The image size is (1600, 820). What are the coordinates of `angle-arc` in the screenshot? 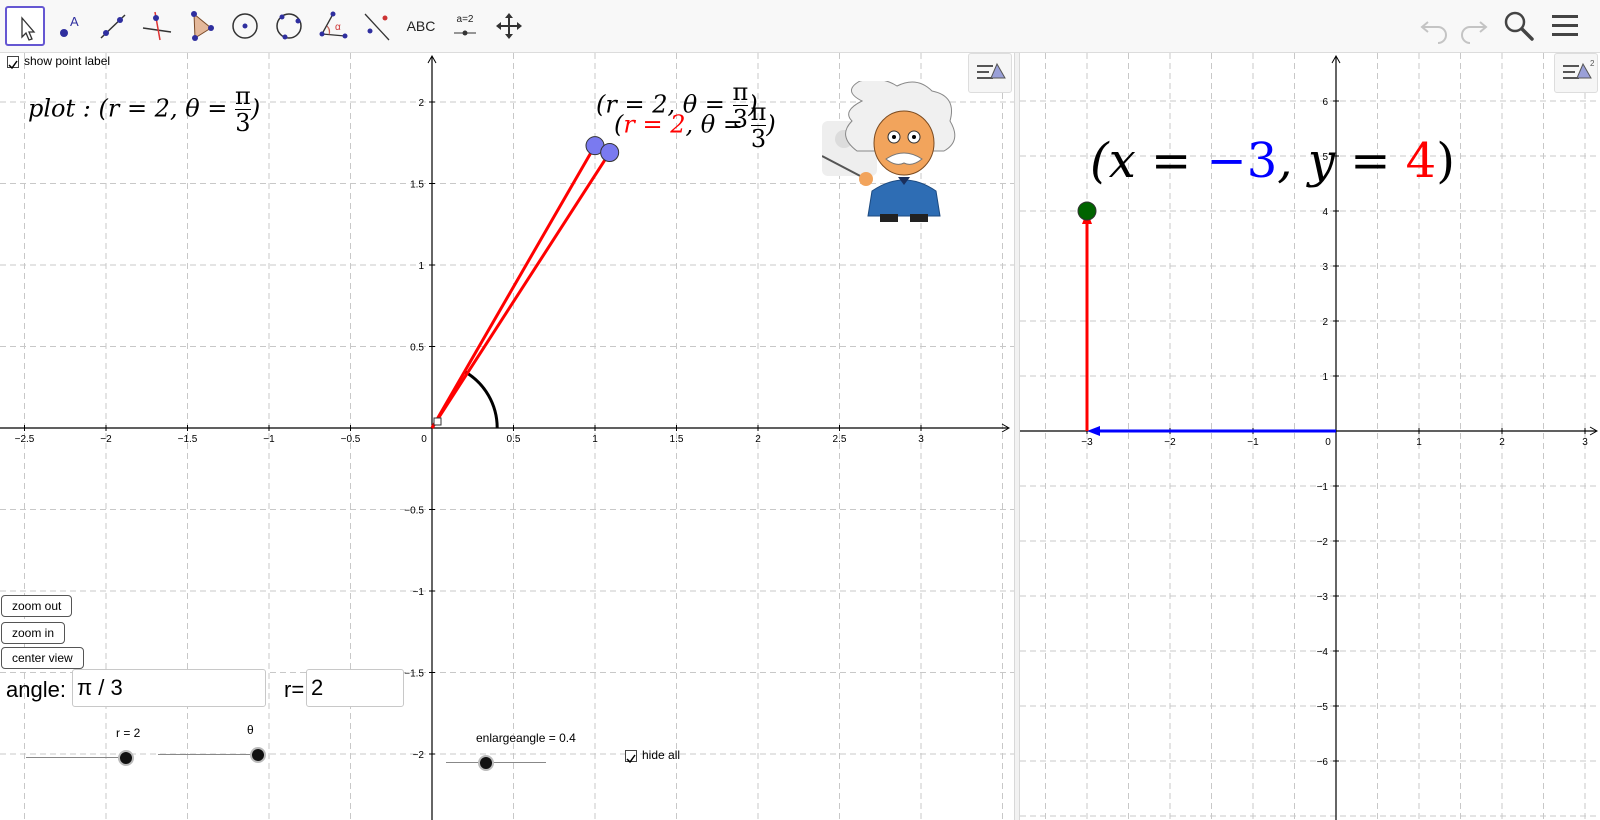 It's located at (481, 399).